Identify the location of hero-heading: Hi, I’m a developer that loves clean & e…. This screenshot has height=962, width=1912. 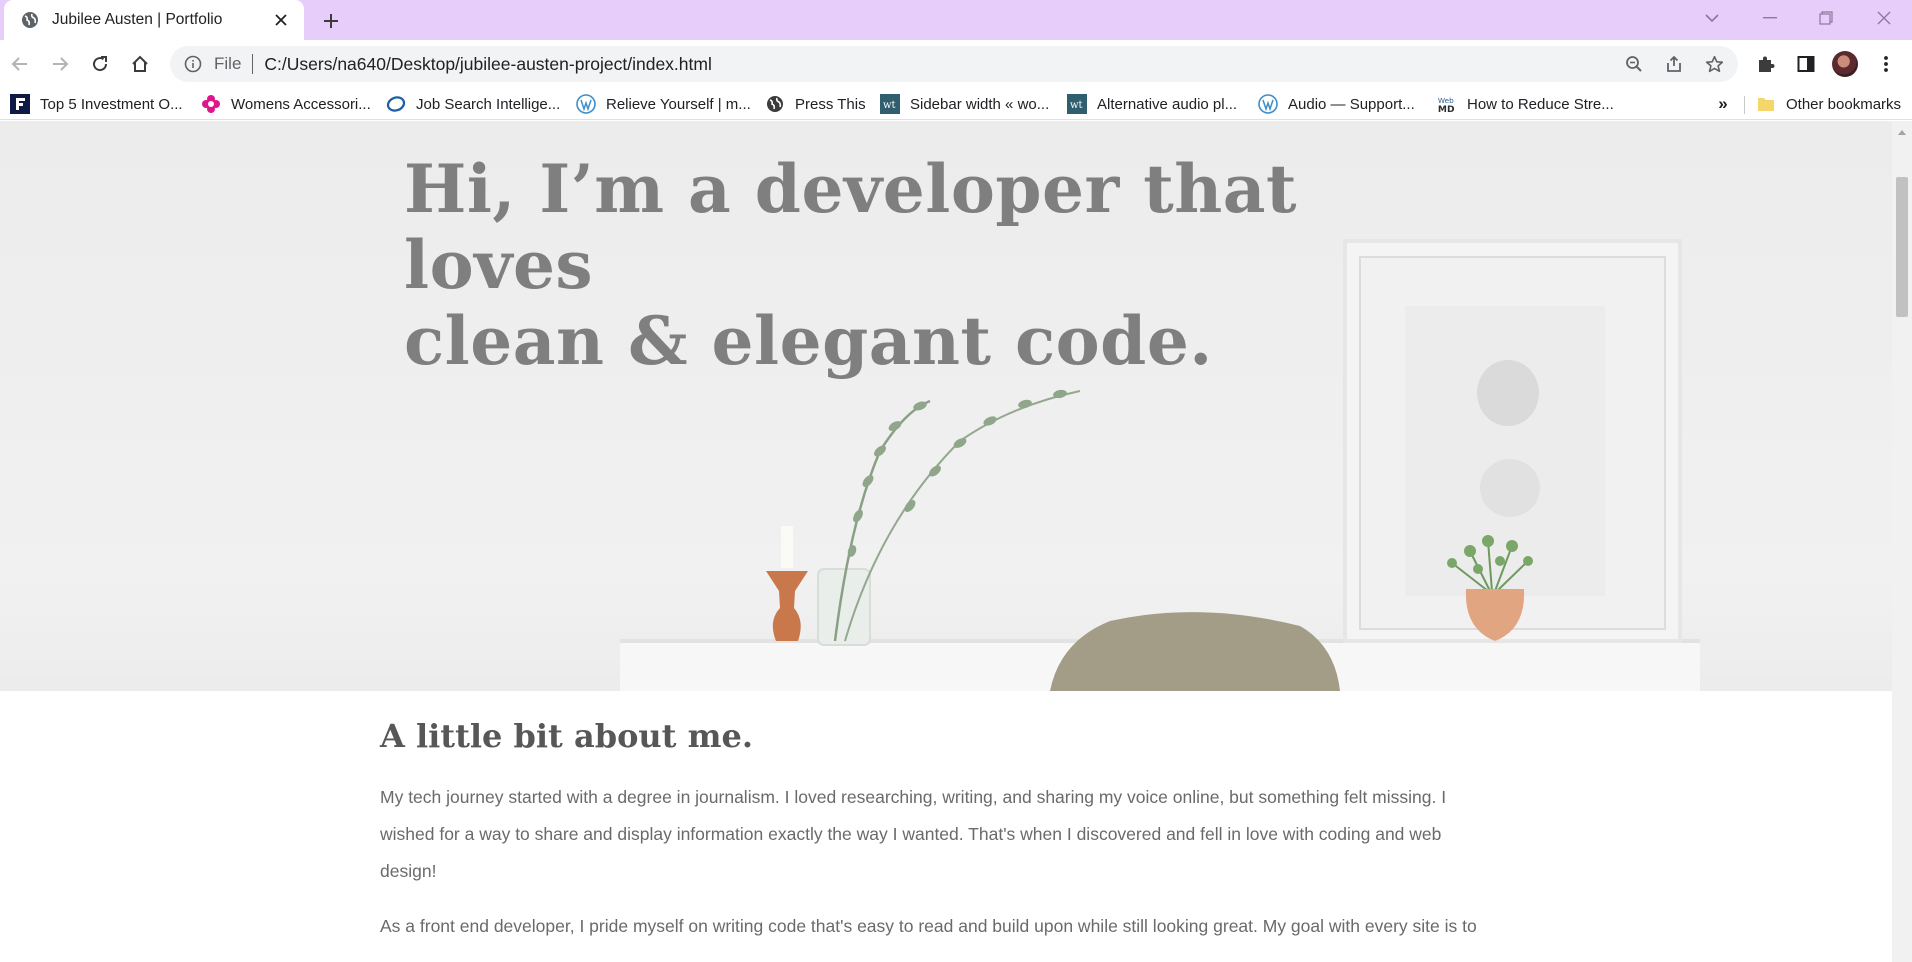
(954, 265).